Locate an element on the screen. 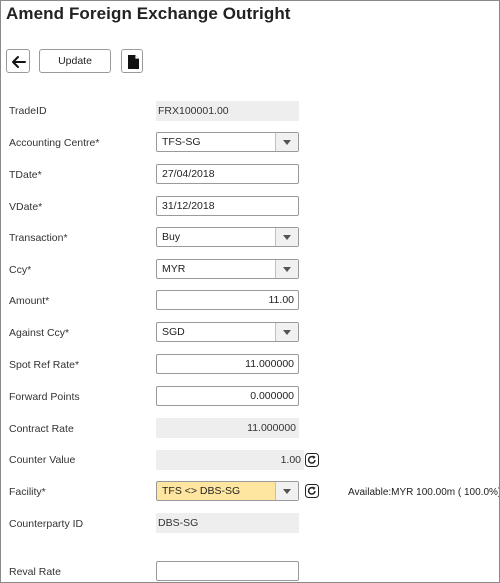 Image resolution: width=500 pixels, height=583 pixels. transaction-select: Buy is located at coordinates (227, 237).